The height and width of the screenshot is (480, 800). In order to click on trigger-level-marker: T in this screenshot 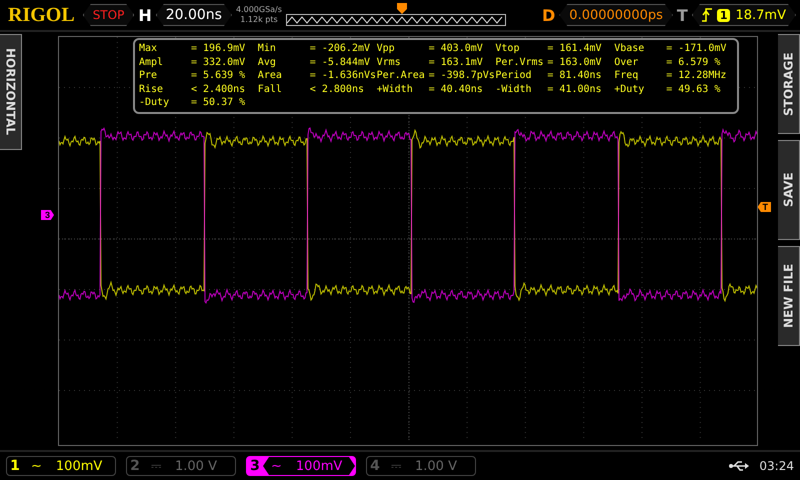, I will do `click(764, 207)`.